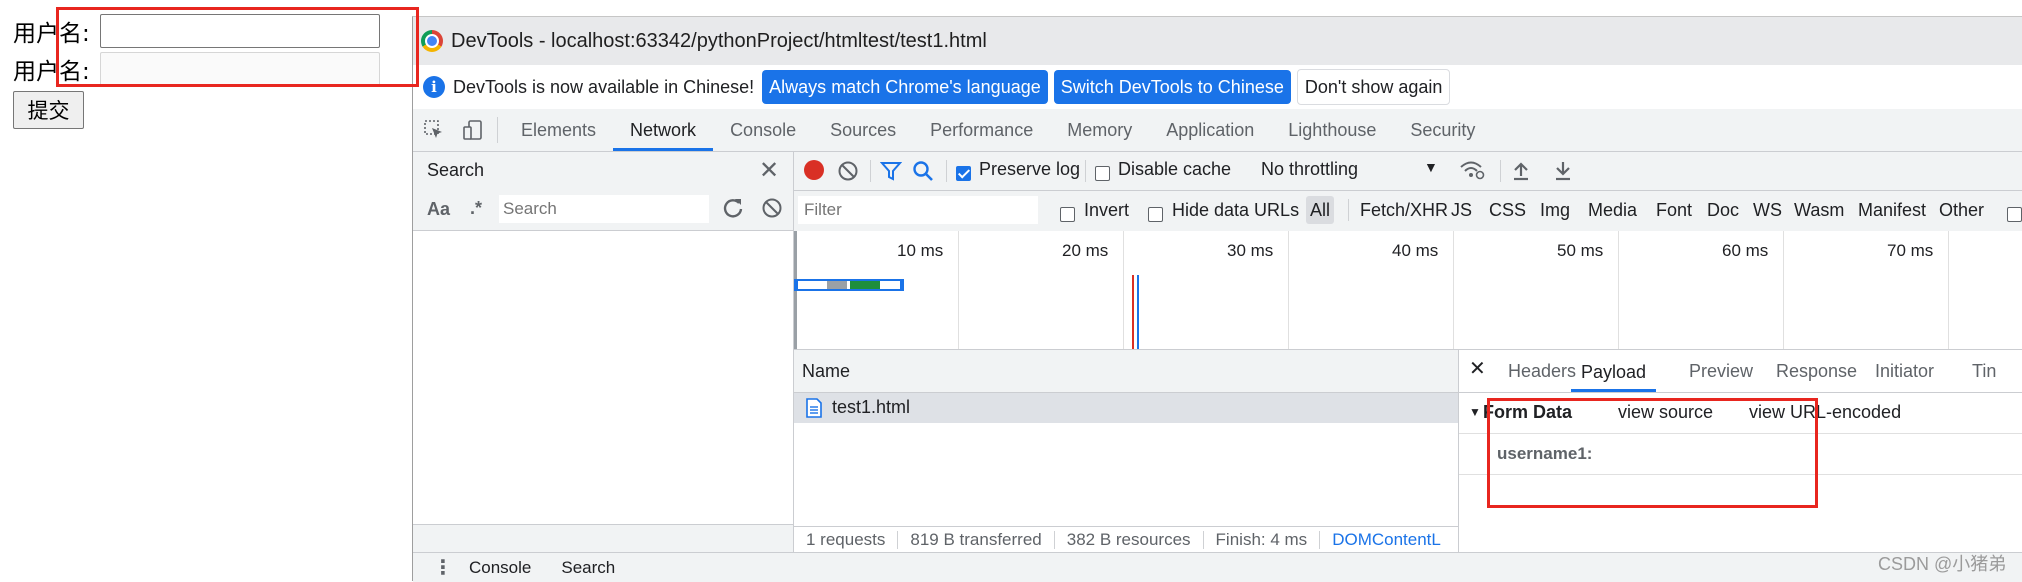 Image resolution: width=2022 pixels, height=582 pixels. I want to click on search-icon, so click(923, 173).